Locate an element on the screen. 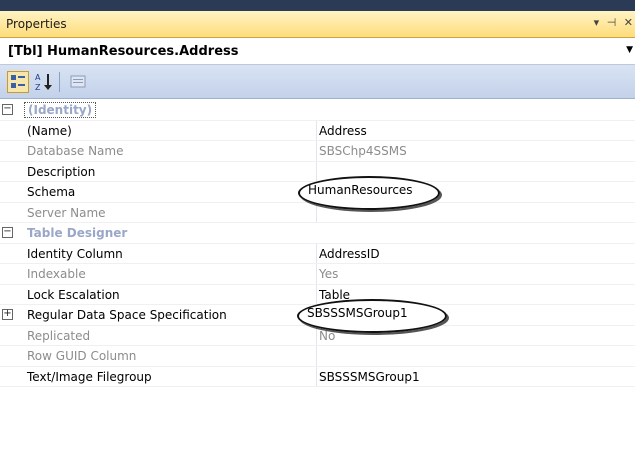  window-top-bar is located at coordinates (317, 5).